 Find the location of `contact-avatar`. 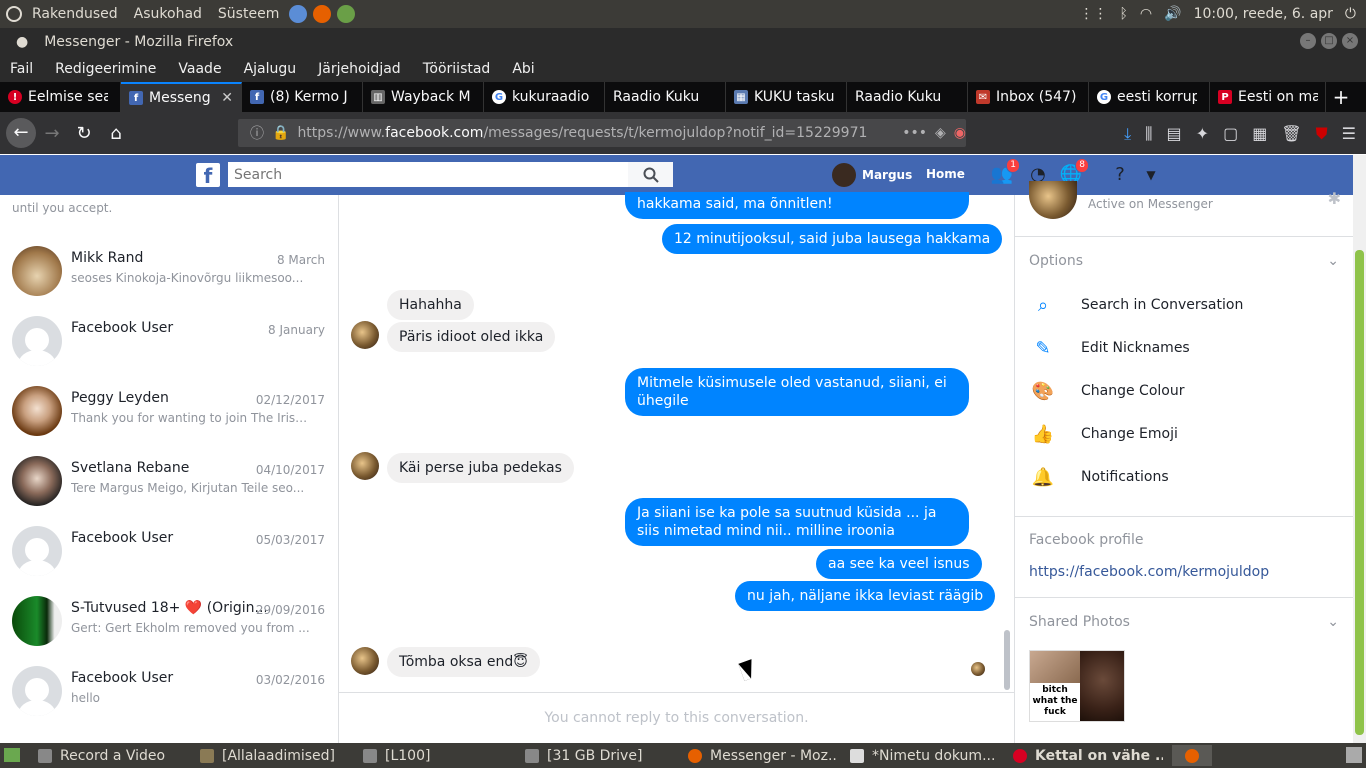

contact-avatar is located at coordinates (1053, 200).